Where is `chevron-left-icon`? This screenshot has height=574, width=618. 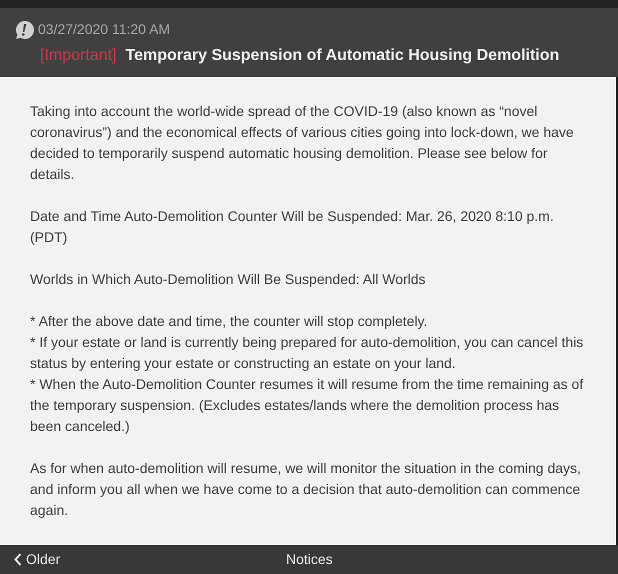
chevron-left-icon is located at coordinates (18, 559).